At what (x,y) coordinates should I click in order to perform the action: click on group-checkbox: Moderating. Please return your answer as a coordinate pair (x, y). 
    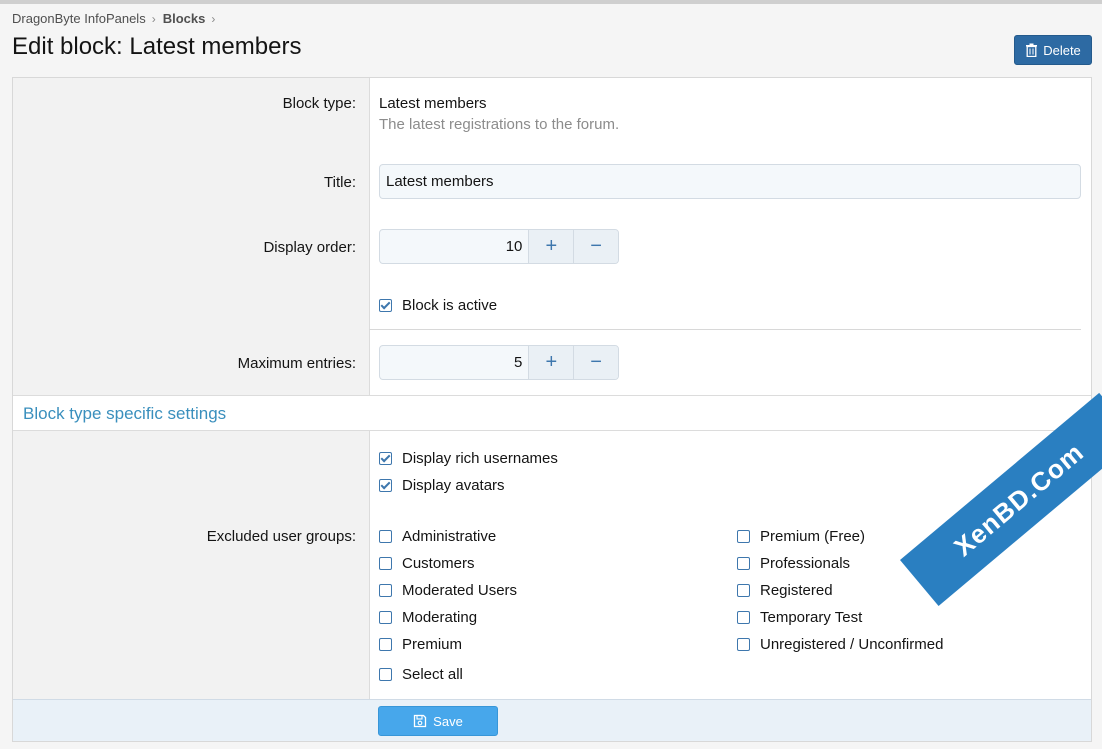
    Looking at the image, I should click on (428, 617).